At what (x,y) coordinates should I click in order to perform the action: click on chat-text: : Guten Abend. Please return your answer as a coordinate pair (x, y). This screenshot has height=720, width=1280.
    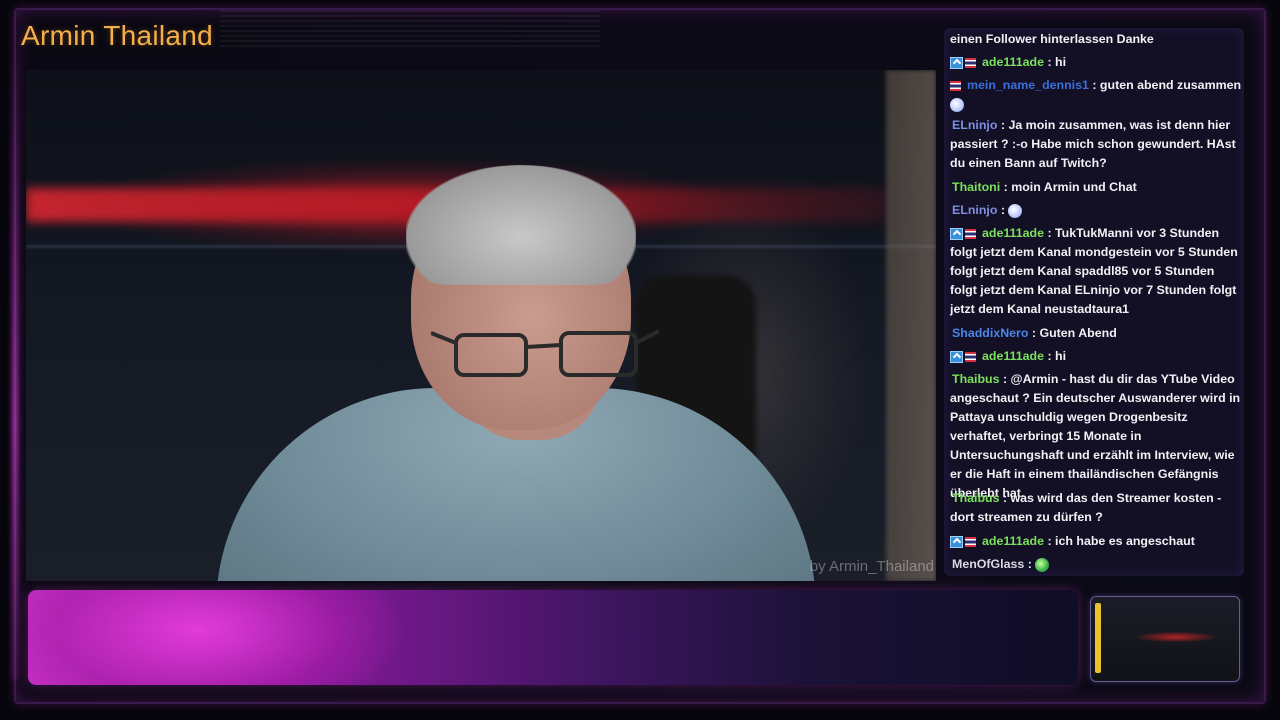
    Looking at the image, I should click on (1074, 333).